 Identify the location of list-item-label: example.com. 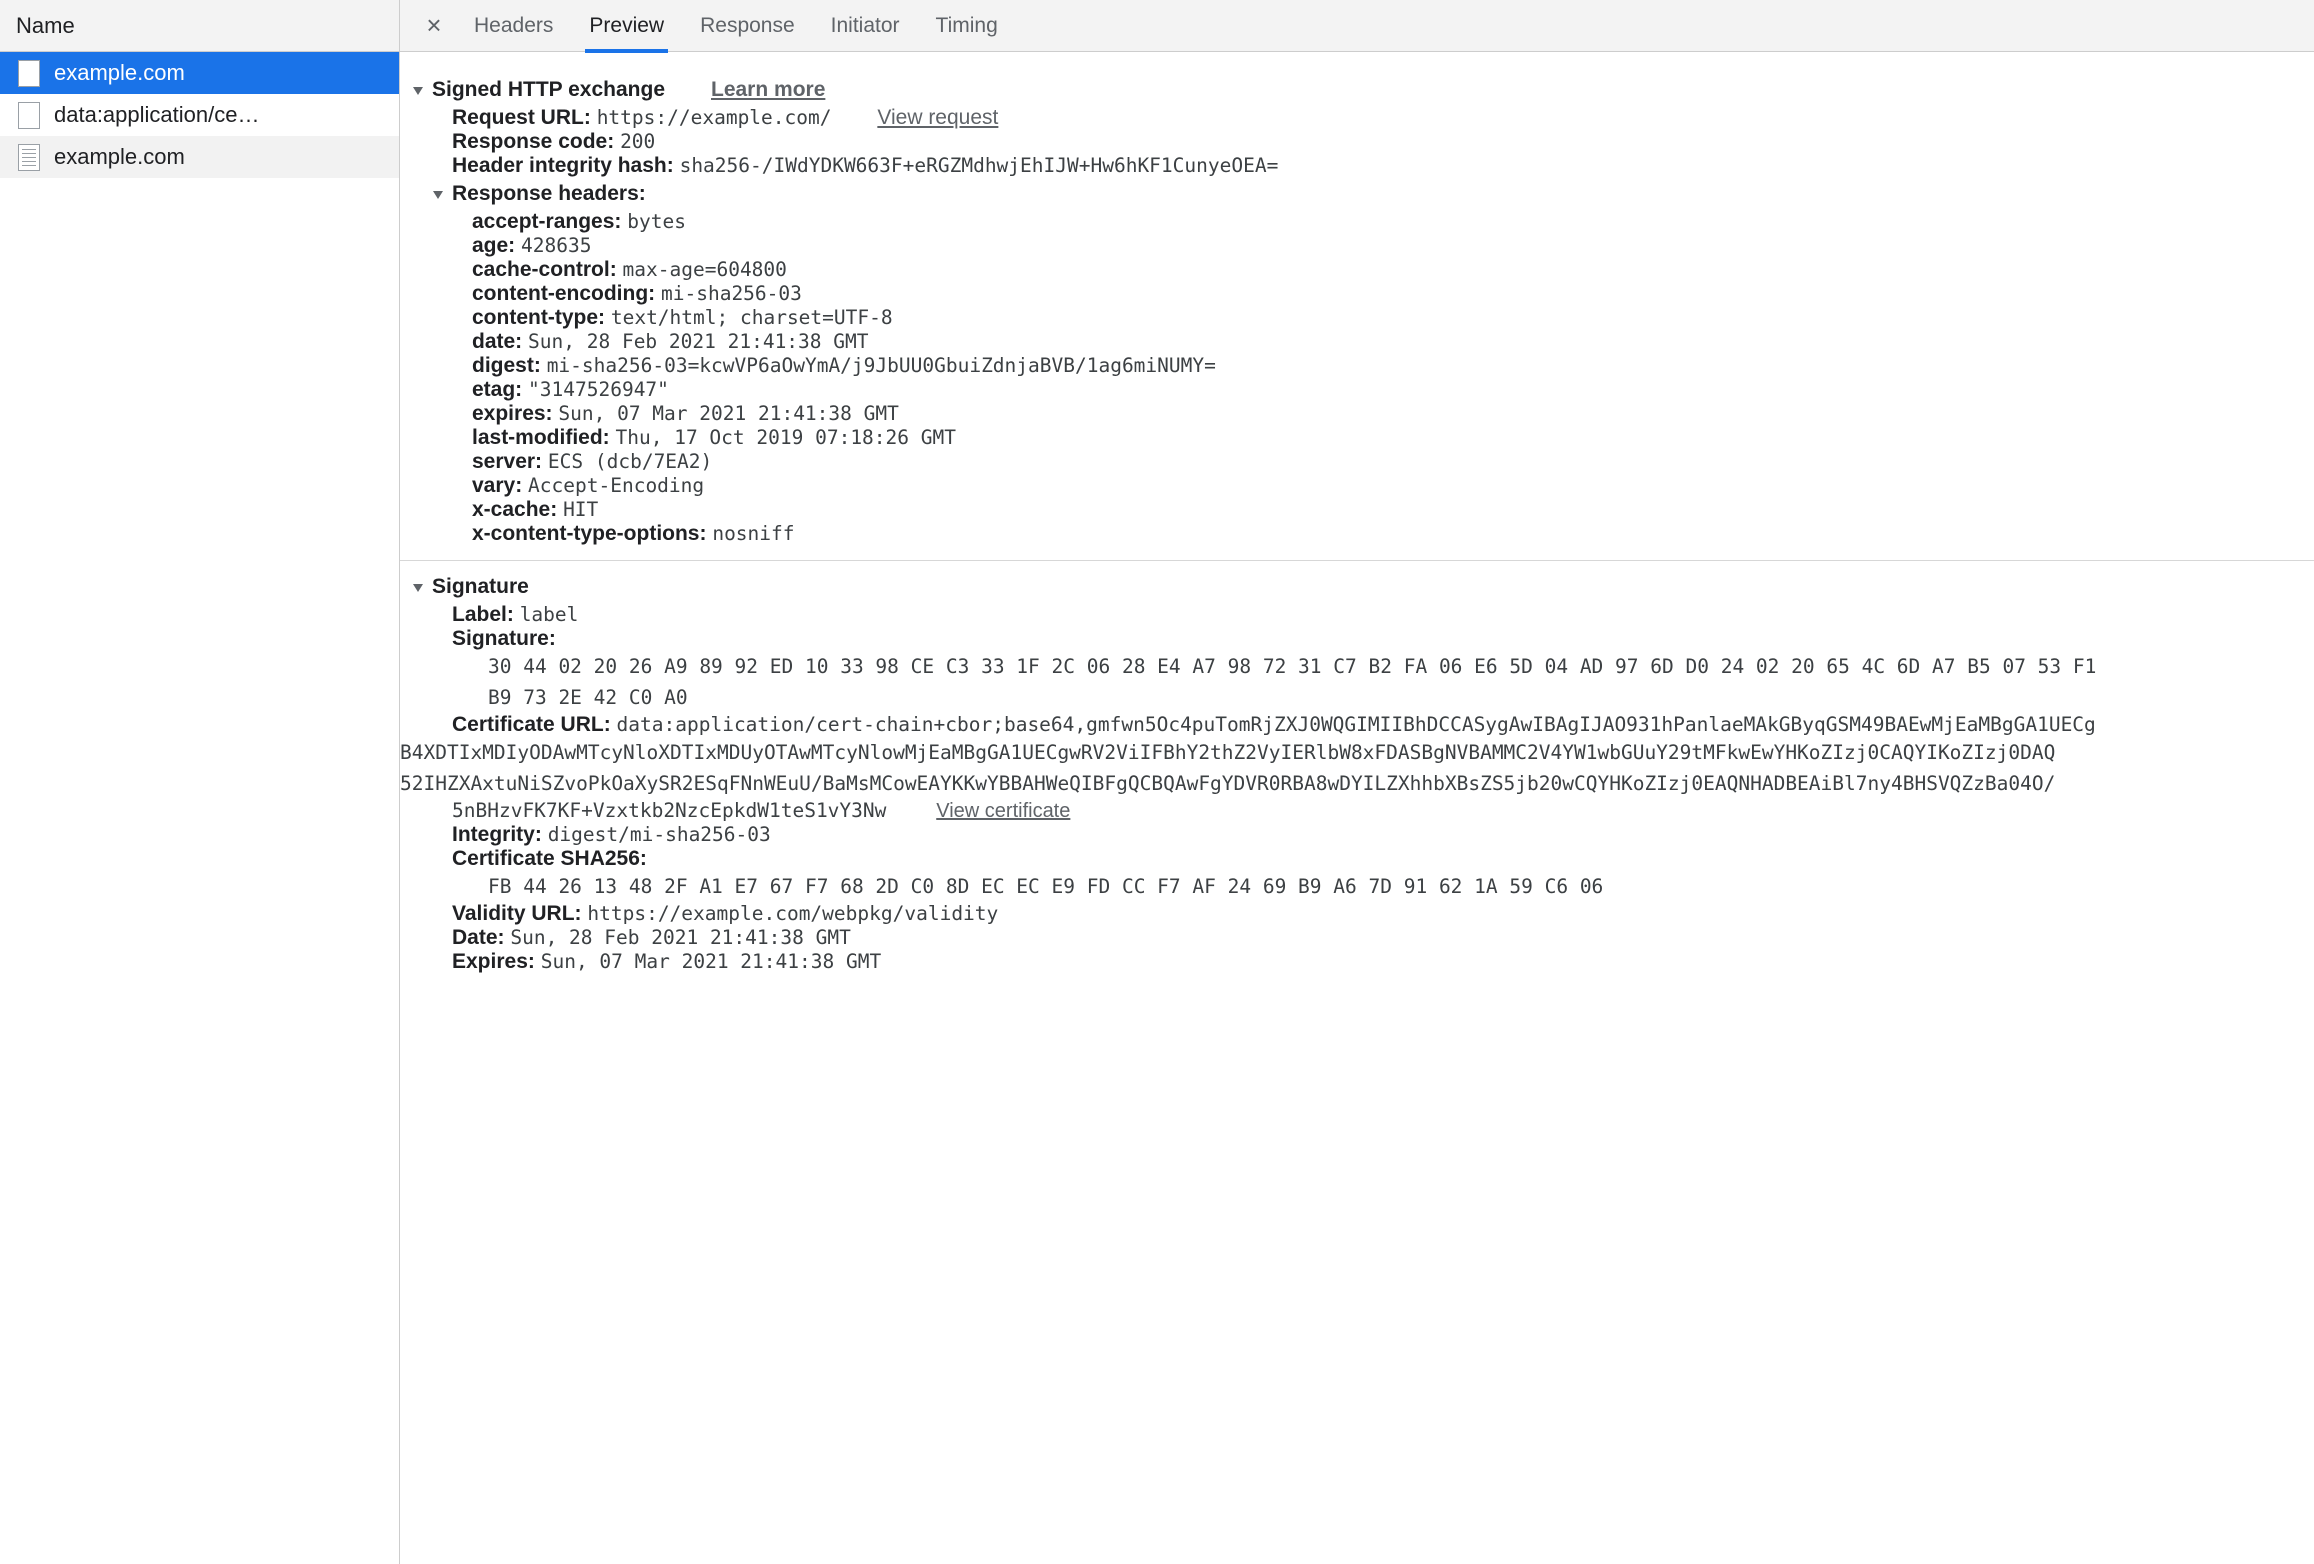
(119, 72).